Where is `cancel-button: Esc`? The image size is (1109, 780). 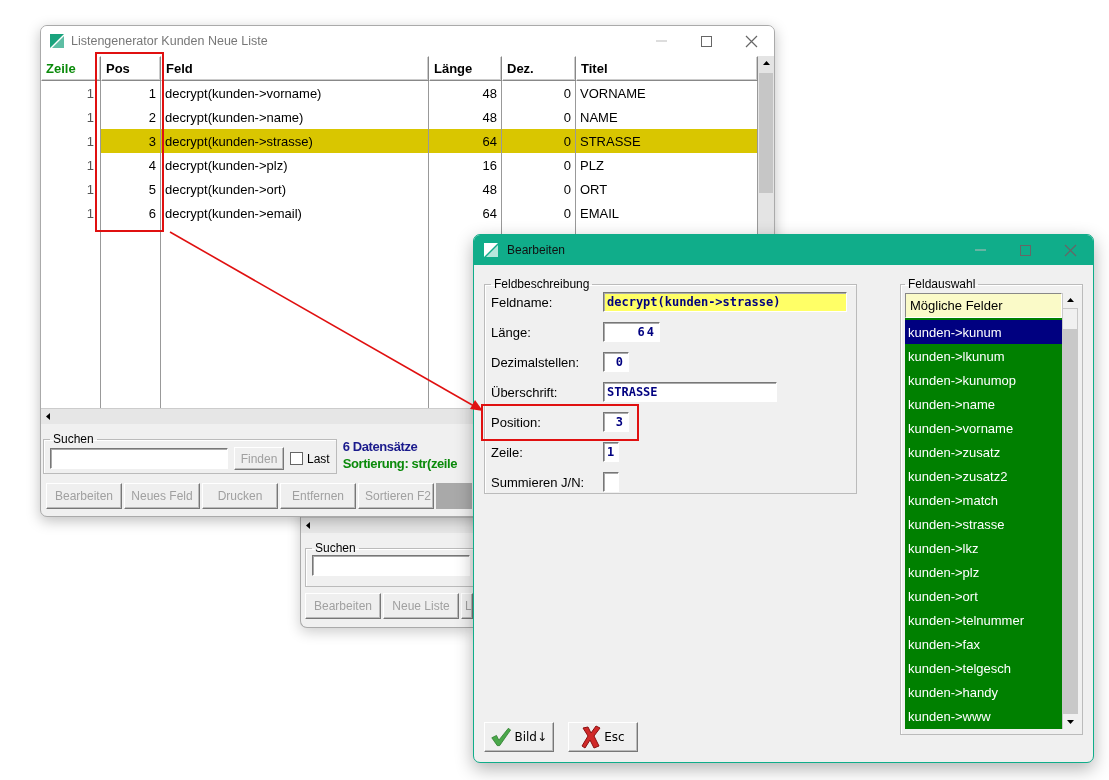 cancel-button: Esc is located at coordinates (603, 737).